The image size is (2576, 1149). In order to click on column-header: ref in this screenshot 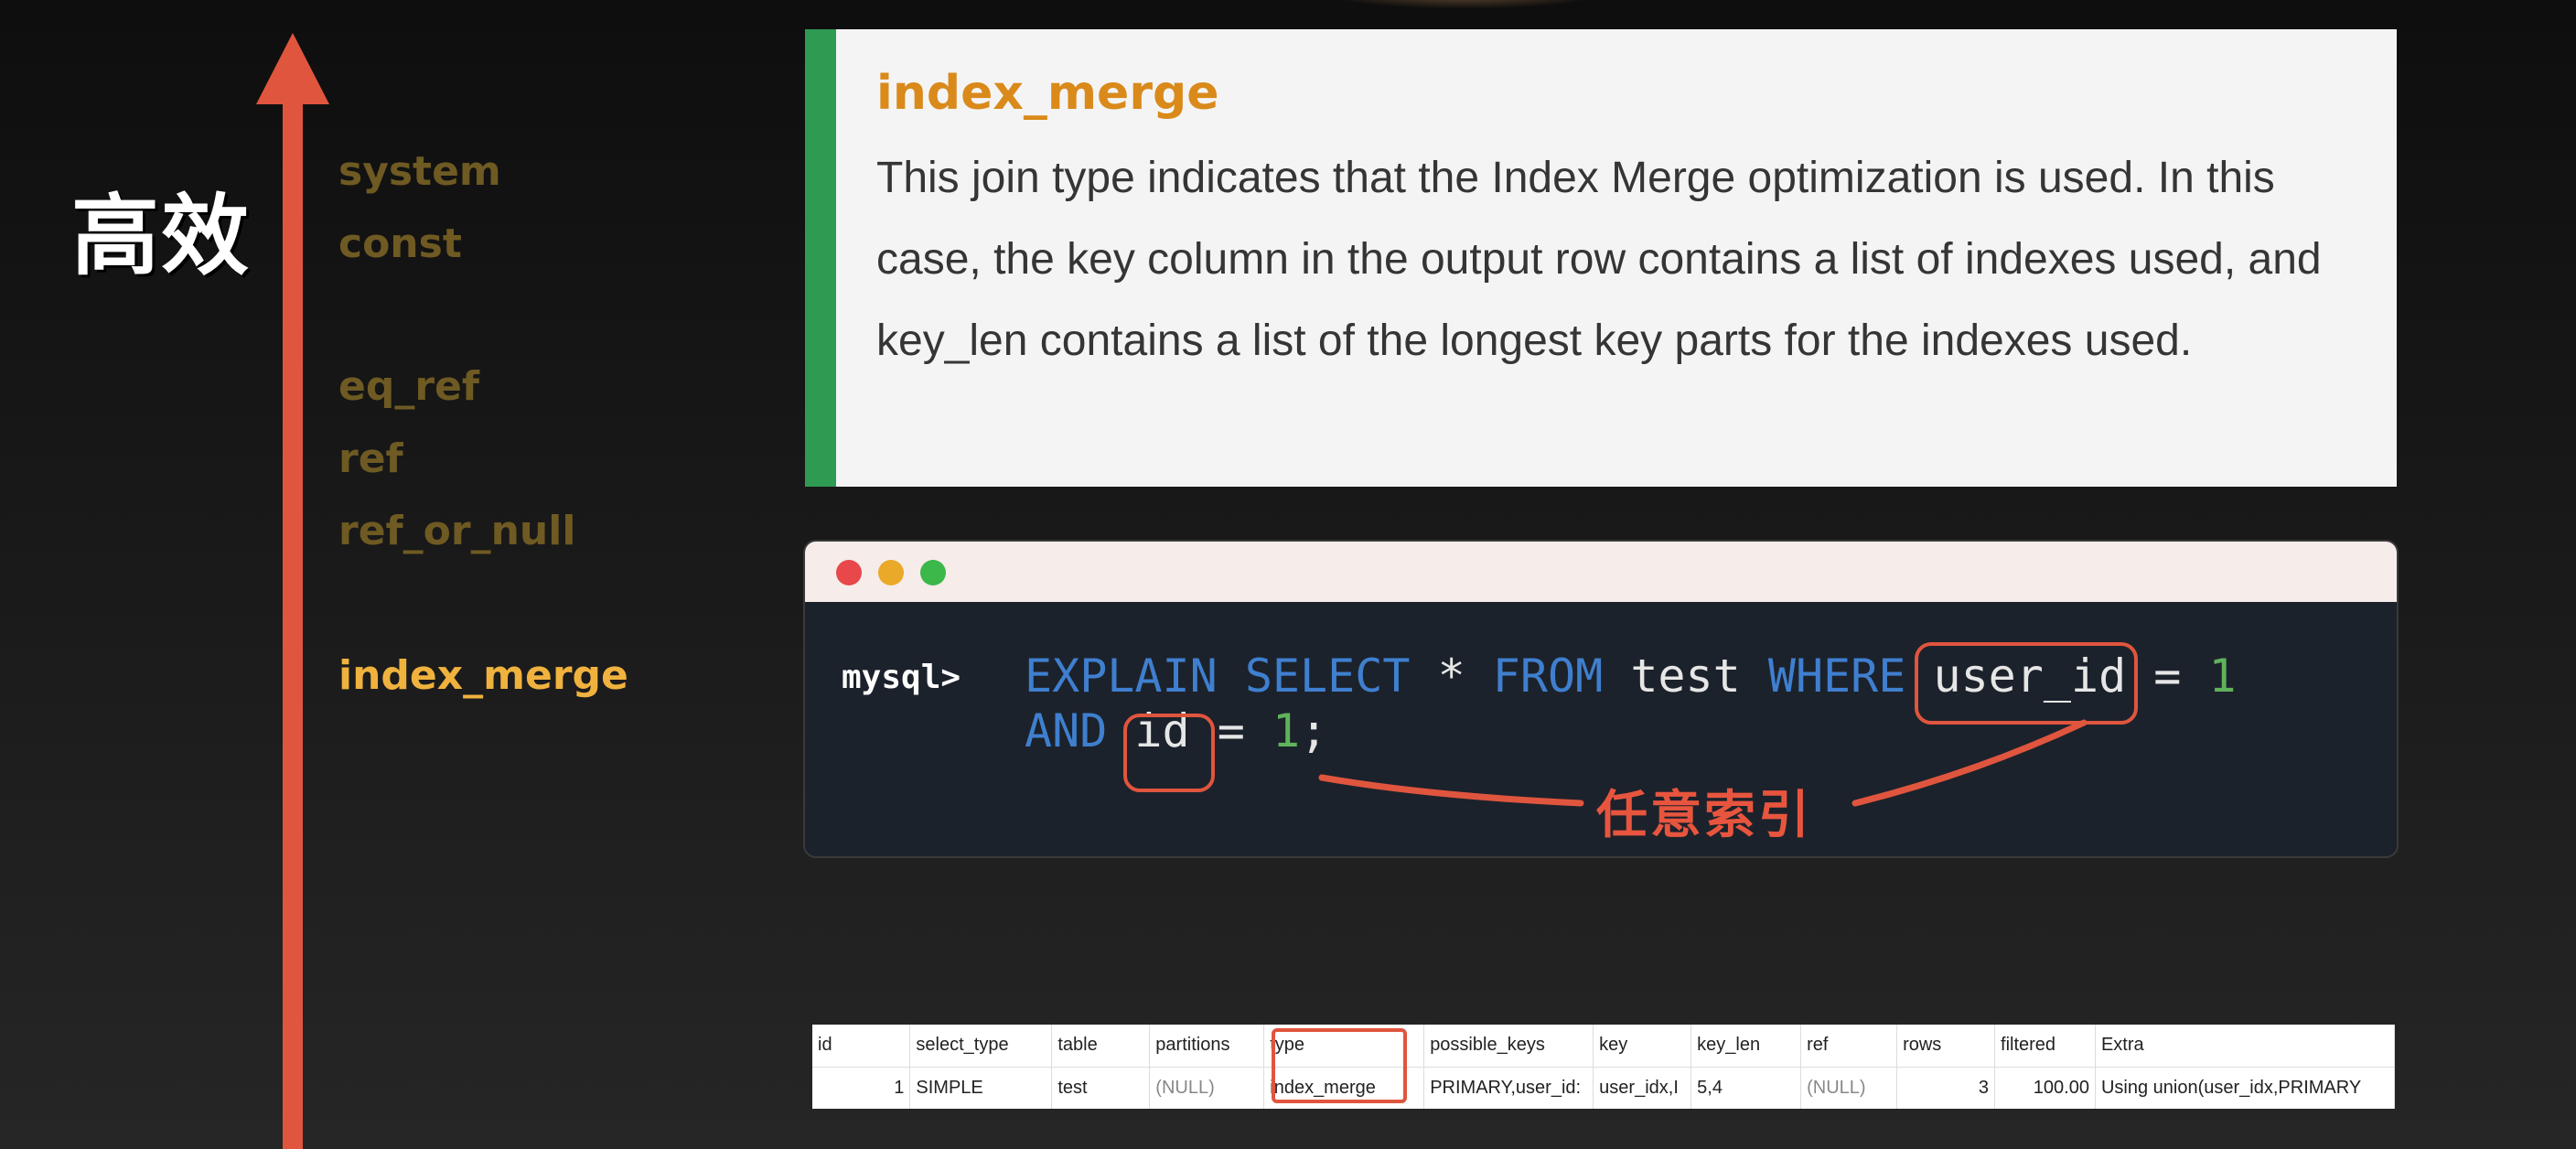, I will do `click(1849, 1046)`.